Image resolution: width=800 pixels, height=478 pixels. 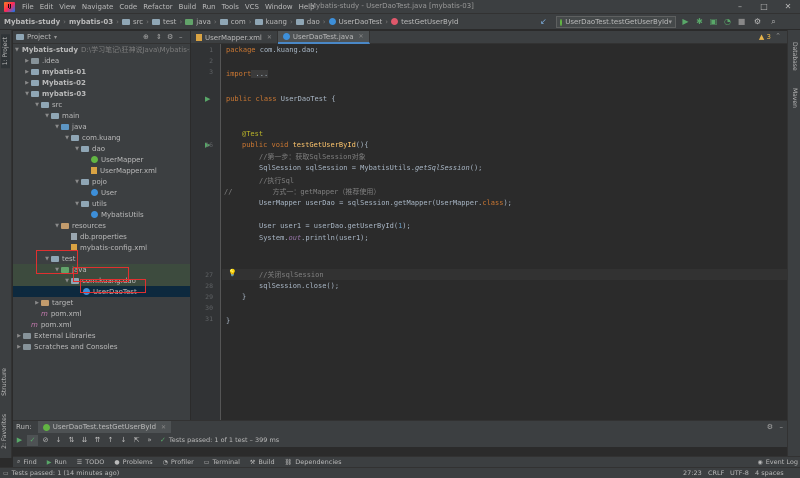 I want to click on menu-file: File, so click(x=28, y=7).